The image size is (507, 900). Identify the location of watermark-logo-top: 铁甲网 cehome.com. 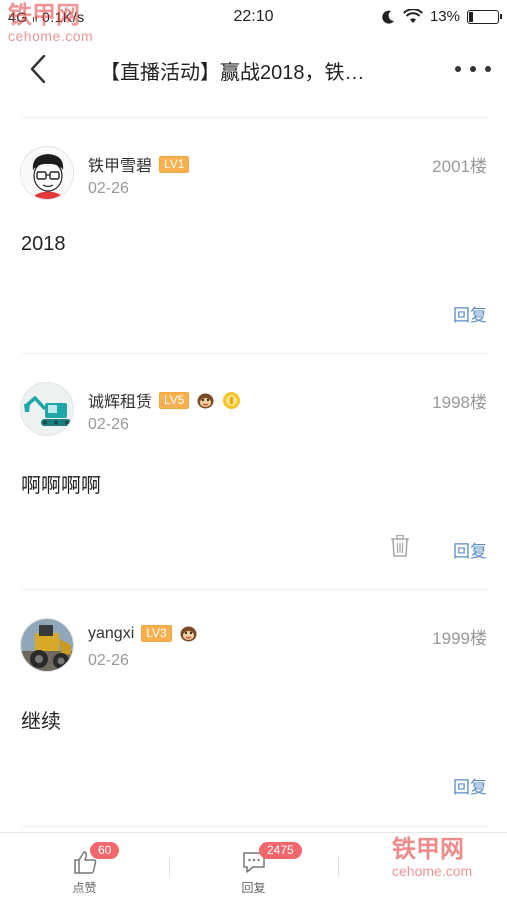
(50, 23).